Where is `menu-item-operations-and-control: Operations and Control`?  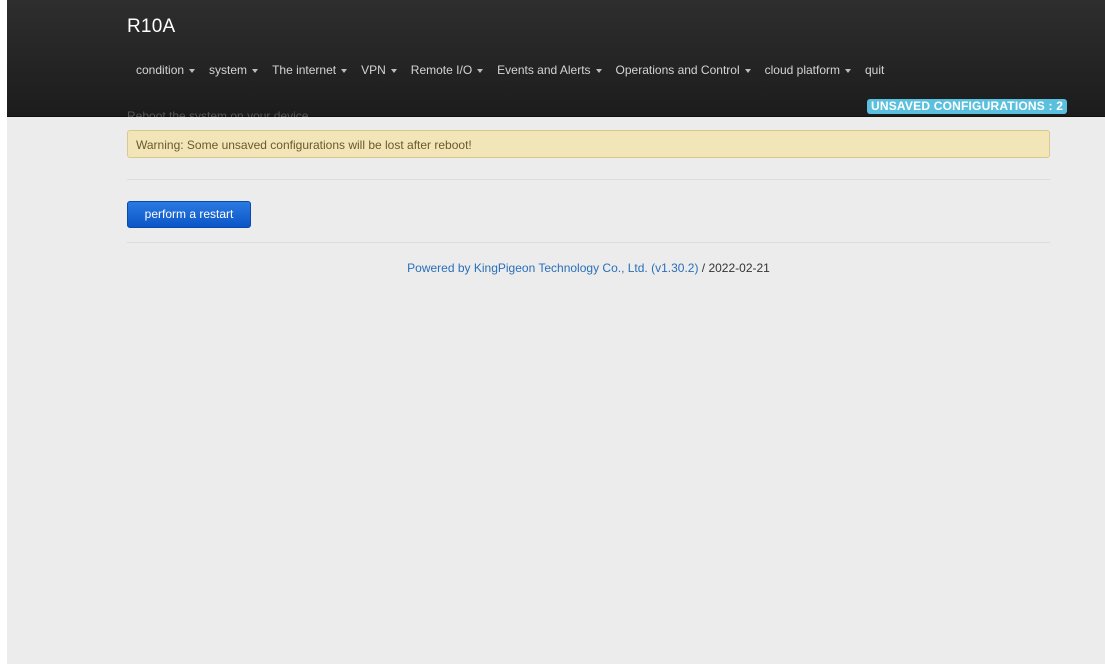
menu-item-operations-and-control: Operations and Control is located at coordinates (683, 70).